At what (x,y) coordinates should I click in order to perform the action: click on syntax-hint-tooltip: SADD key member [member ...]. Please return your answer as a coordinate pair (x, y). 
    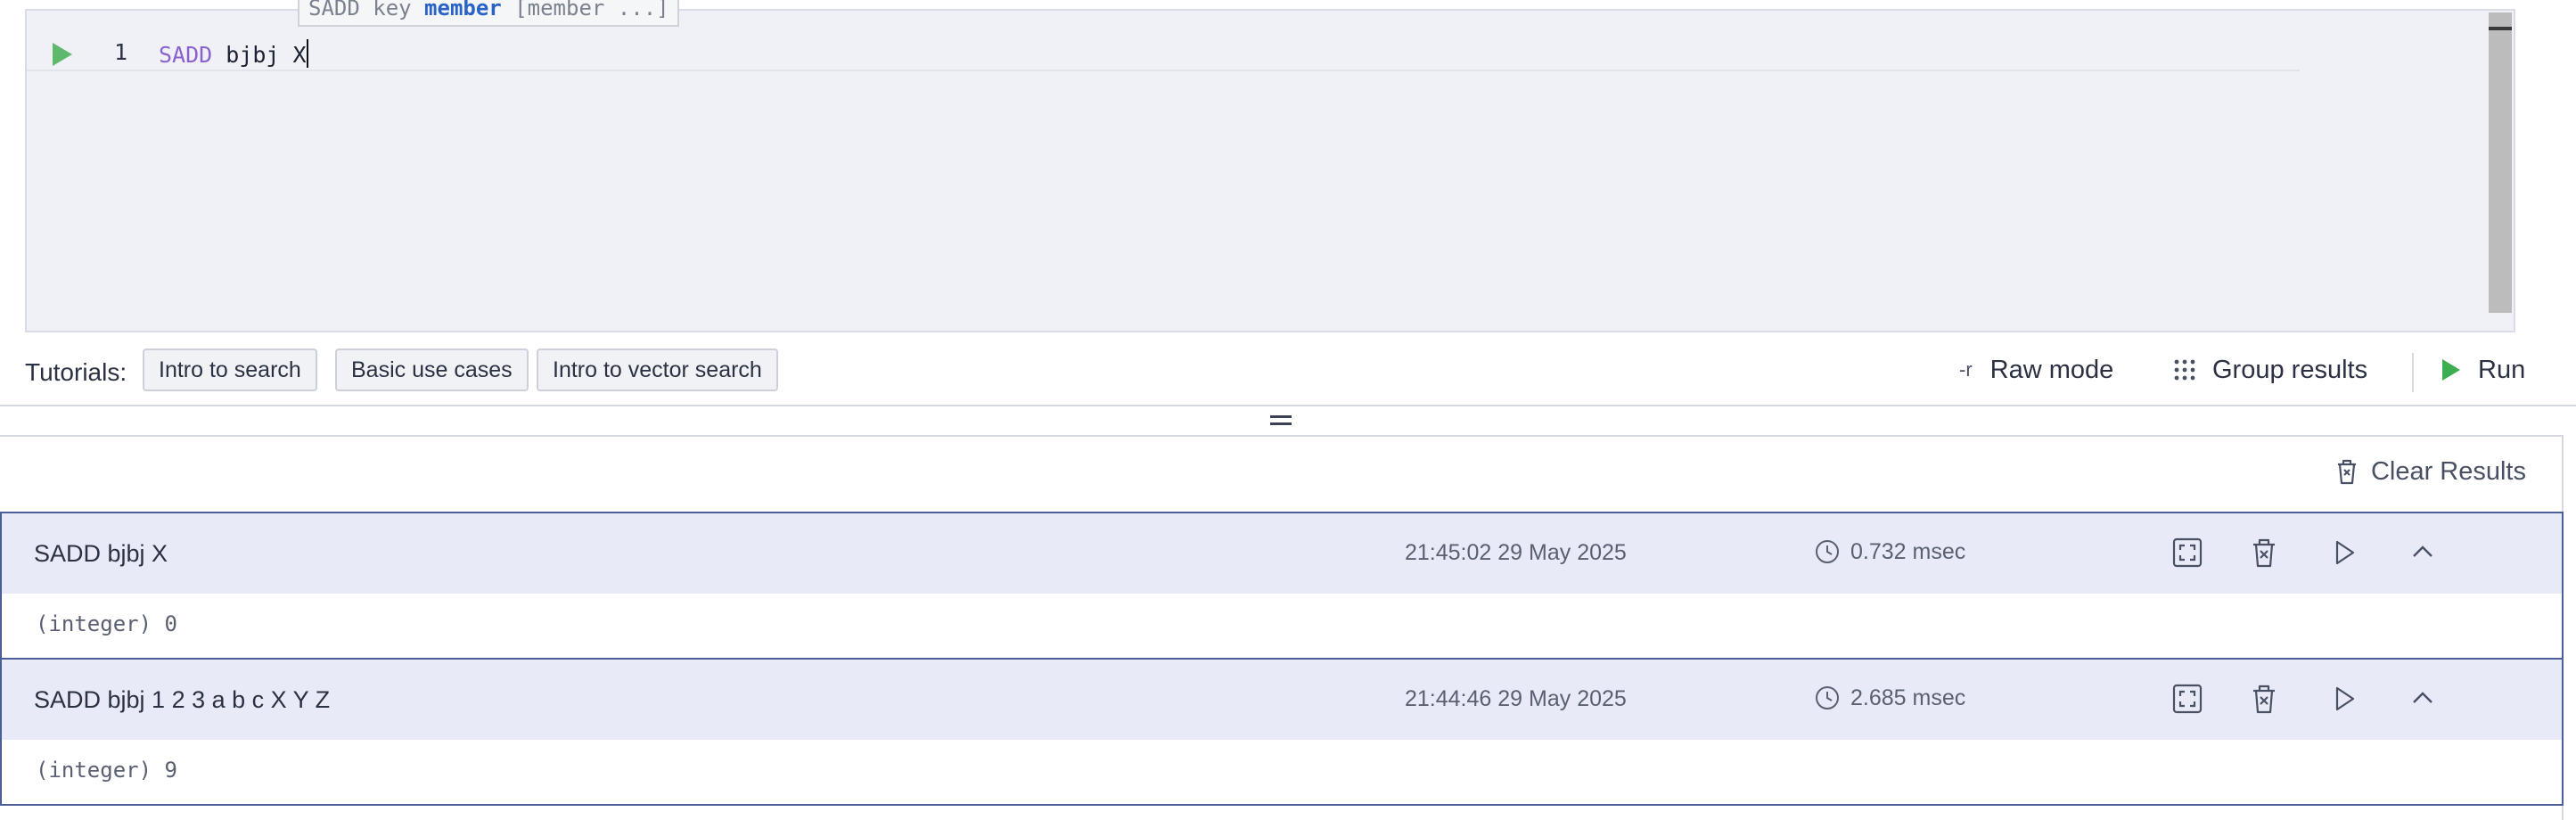
    Looking at the image, I should click on (489, 14).